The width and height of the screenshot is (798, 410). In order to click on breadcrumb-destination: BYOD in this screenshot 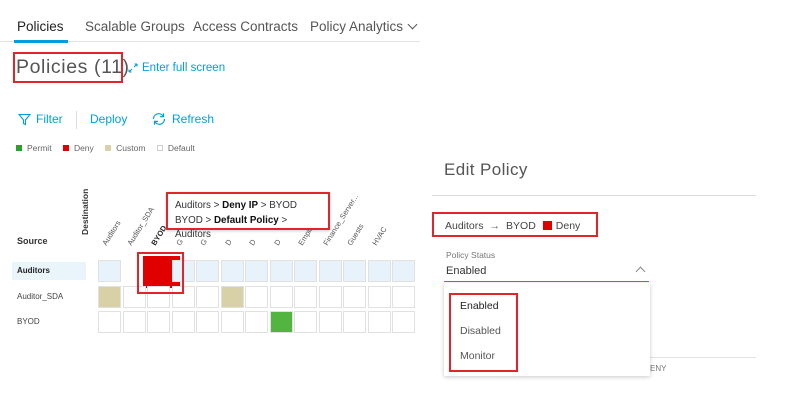, I will do `click(521, 226)`.